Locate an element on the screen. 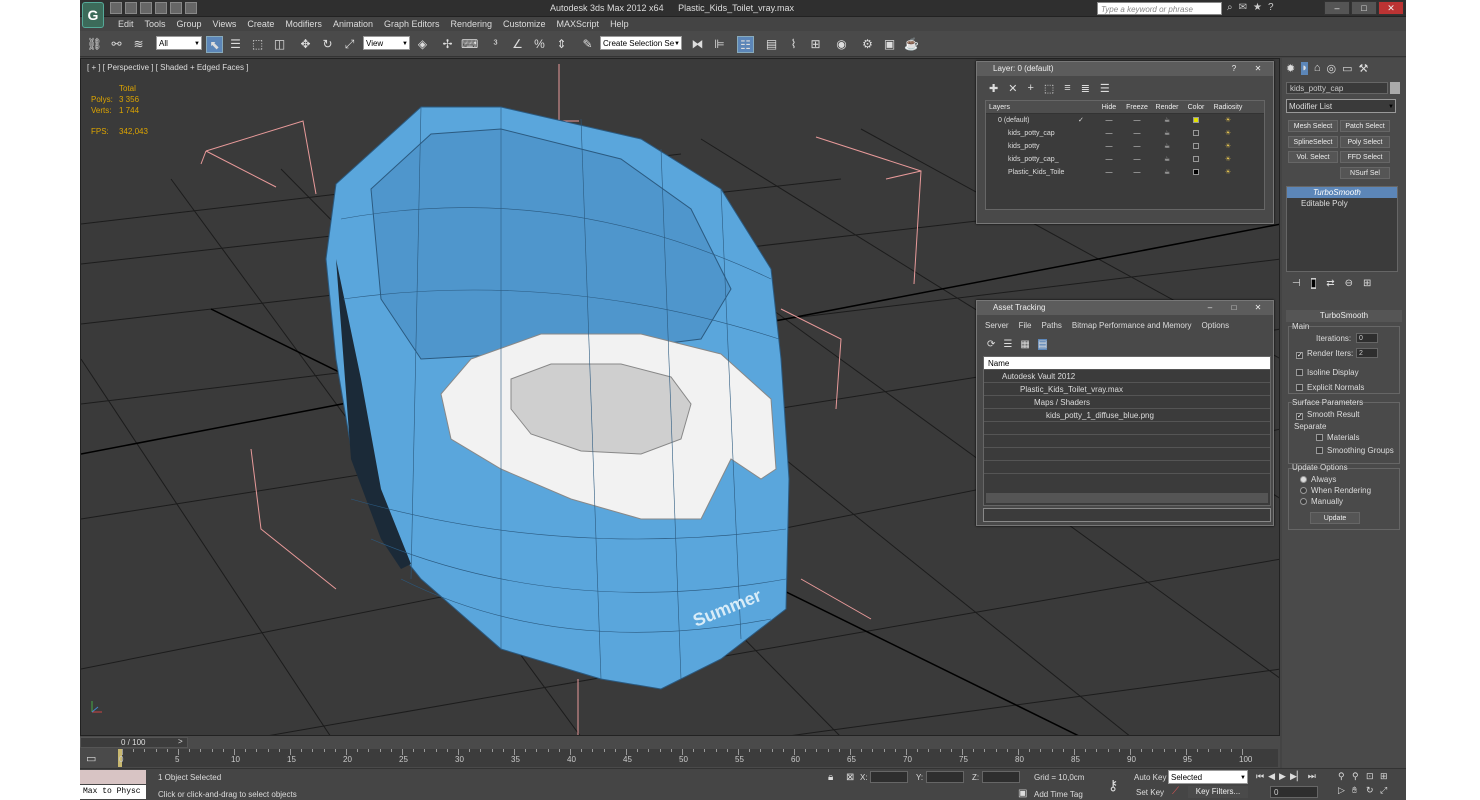 This screenshot has height=800, width=1480. layer-name: kids_potty_cap_ is located at coordinates (1041, 159).